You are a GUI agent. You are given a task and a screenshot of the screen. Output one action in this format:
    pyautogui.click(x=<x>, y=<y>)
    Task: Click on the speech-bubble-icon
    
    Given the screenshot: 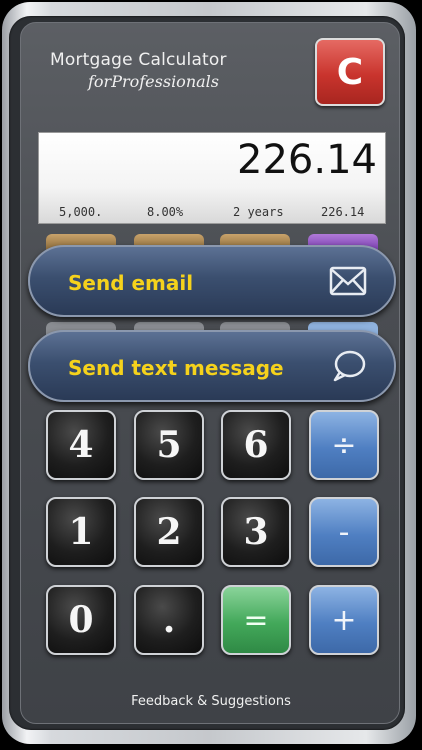 What is the action you would take?
    pyautogui.click(x=349, y=366)
    